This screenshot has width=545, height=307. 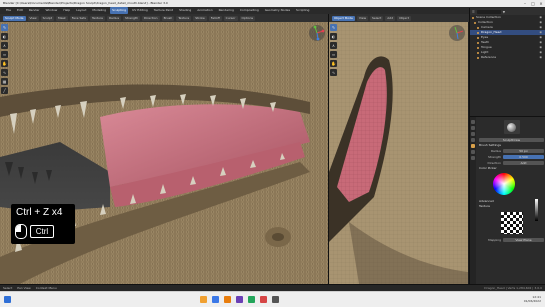 What do you see at coordinates (99, 10) in the screenshot?
I see `menu-item: Modeling` at bounding box center [99, 10].